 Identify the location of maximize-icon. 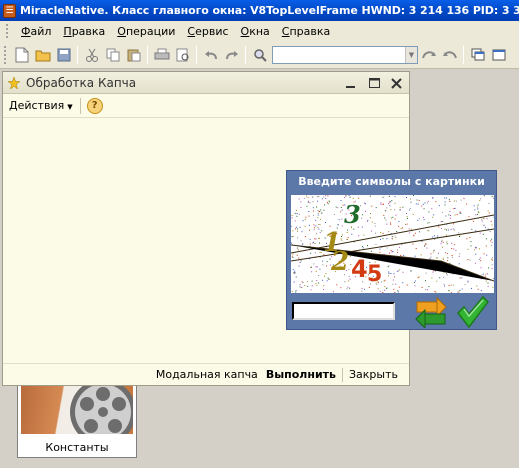
(375, 83).